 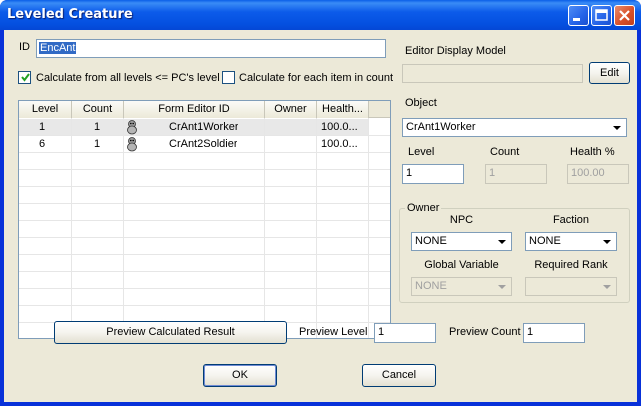 I want to click on id-label: ID, so click(x=24, y=47).